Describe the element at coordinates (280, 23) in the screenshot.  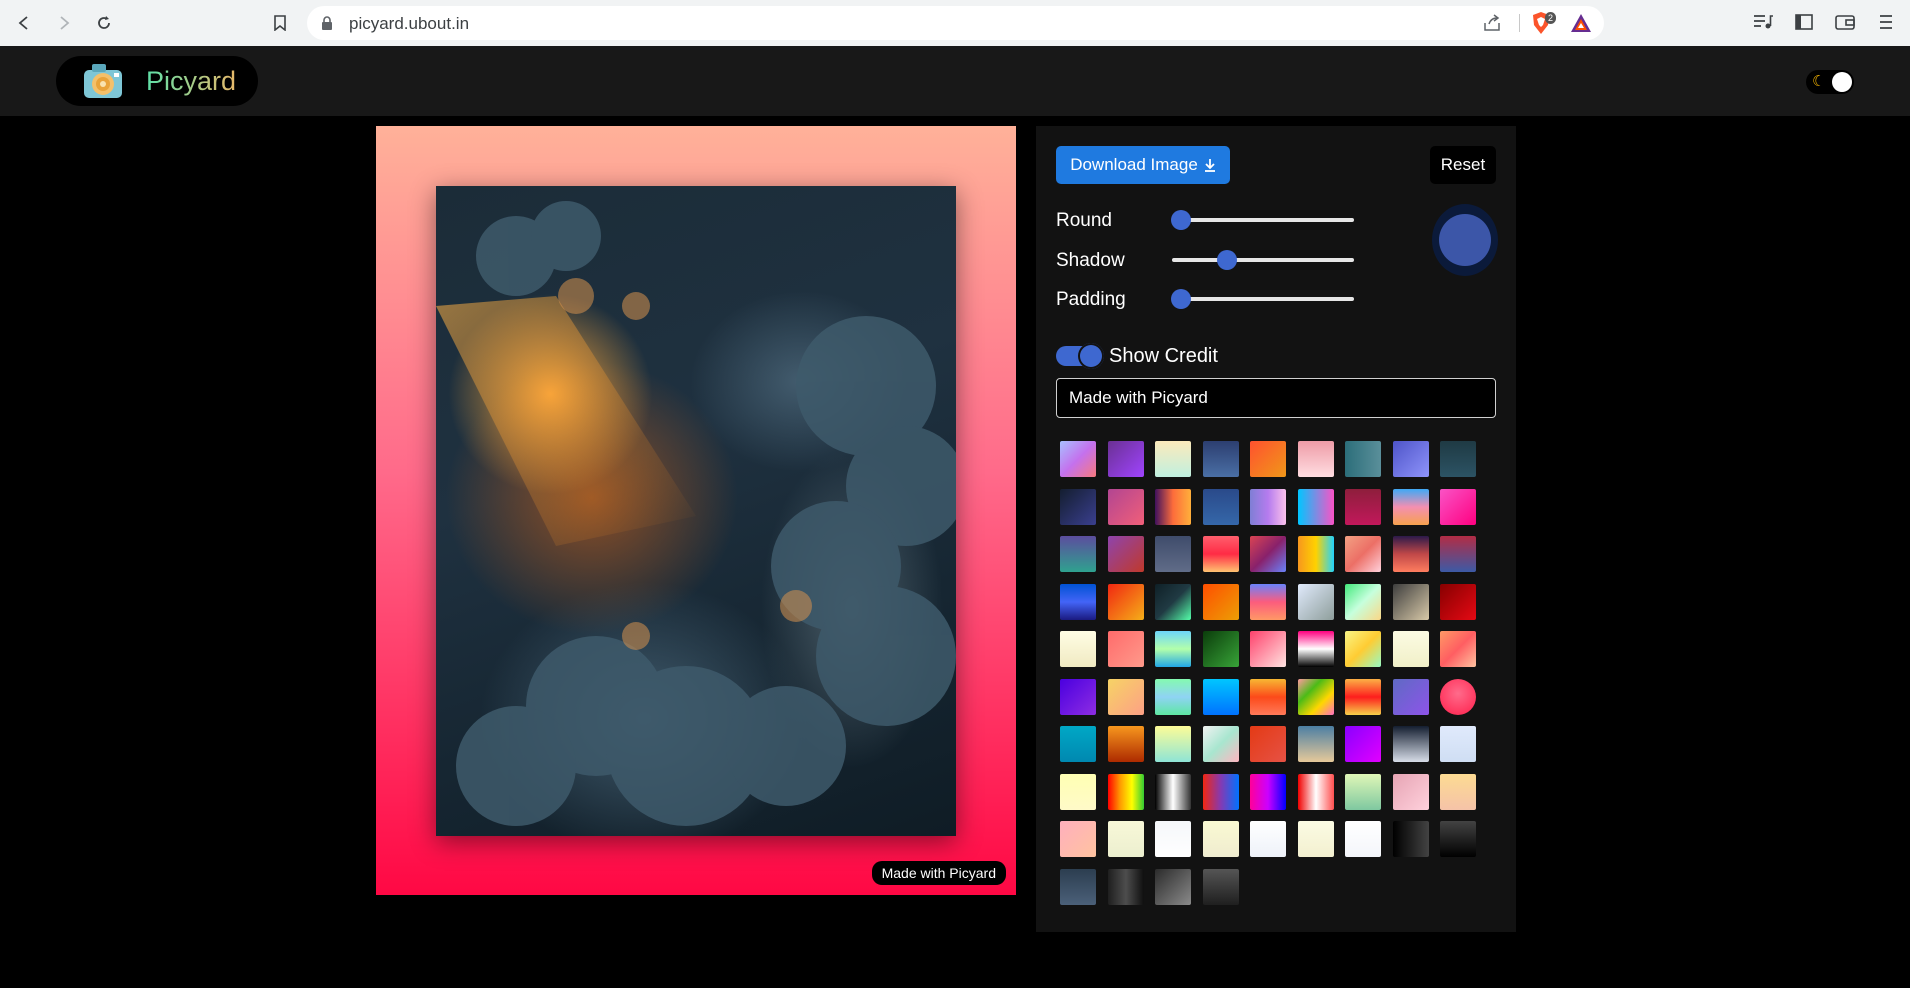
I see `bookmark-button` at that location.